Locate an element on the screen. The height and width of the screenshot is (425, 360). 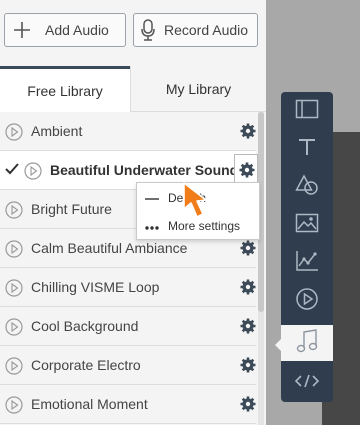
tab-my-library-label: My Library is located at coordinates (198, 88).